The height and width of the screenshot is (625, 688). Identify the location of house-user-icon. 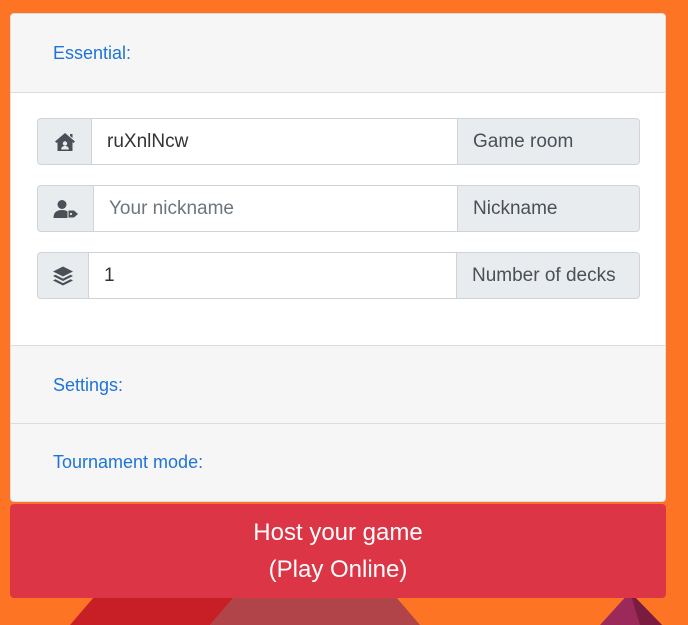
(64, 141).